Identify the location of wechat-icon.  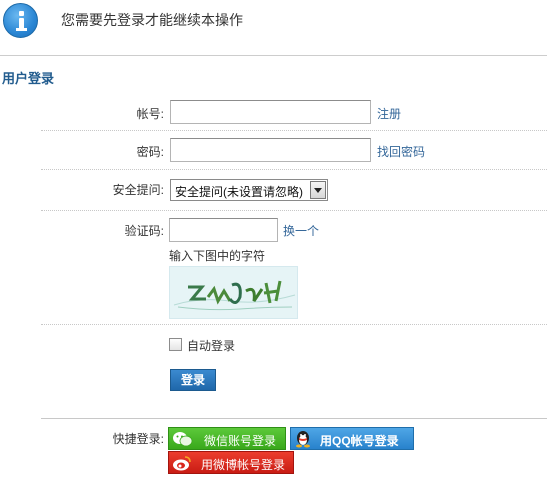
(182, 438).